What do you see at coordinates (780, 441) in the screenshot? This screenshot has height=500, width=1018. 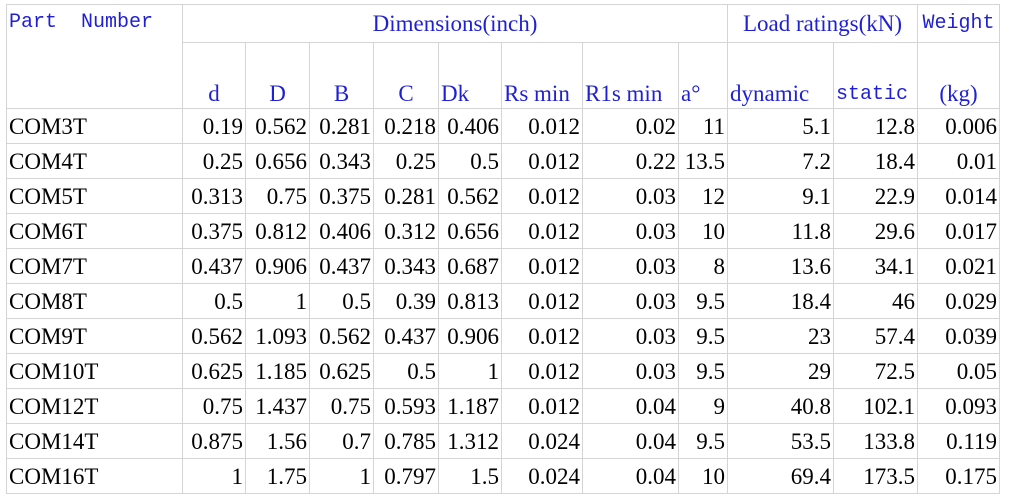 I see `table-cell: 53.5` at bounding box center [780, 441].